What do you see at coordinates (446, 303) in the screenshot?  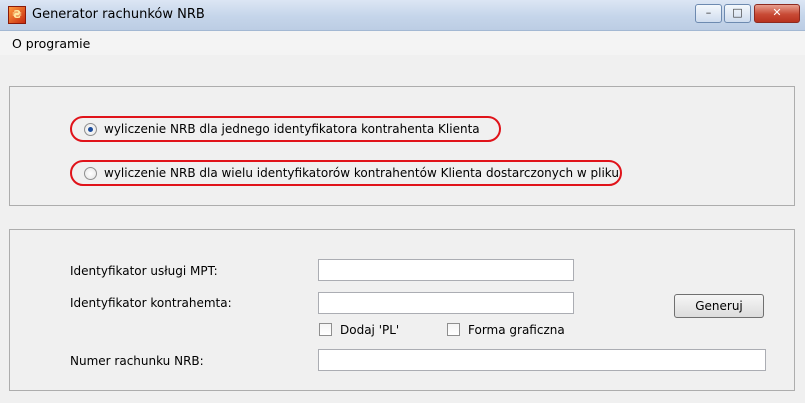 I see `contractor-id-input` at bounding box center [446, 303].